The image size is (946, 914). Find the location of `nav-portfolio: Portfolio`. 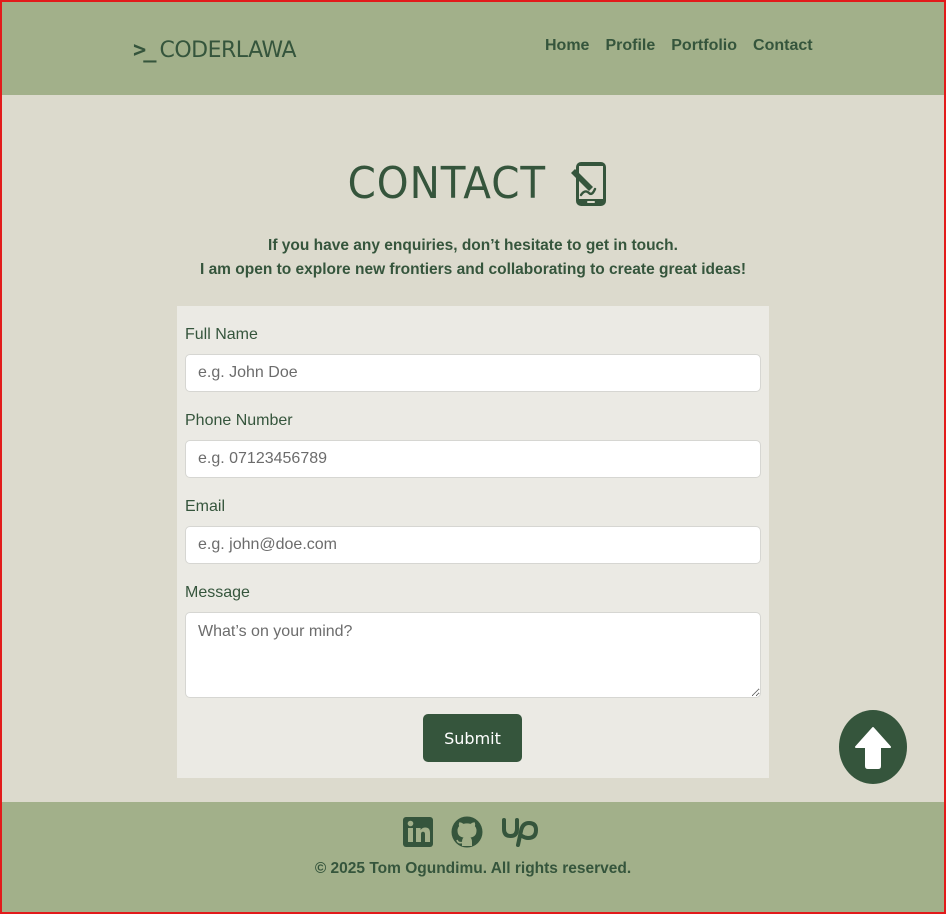

nav-portfolio: Portfolio is located at coordinates (704, 46).